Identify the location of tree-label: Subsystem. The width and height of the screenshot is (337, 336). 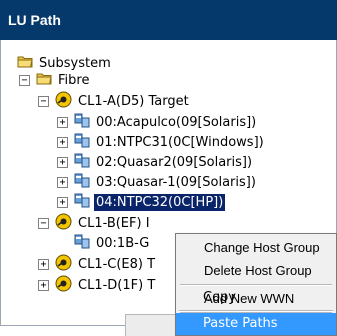
(75, 63).